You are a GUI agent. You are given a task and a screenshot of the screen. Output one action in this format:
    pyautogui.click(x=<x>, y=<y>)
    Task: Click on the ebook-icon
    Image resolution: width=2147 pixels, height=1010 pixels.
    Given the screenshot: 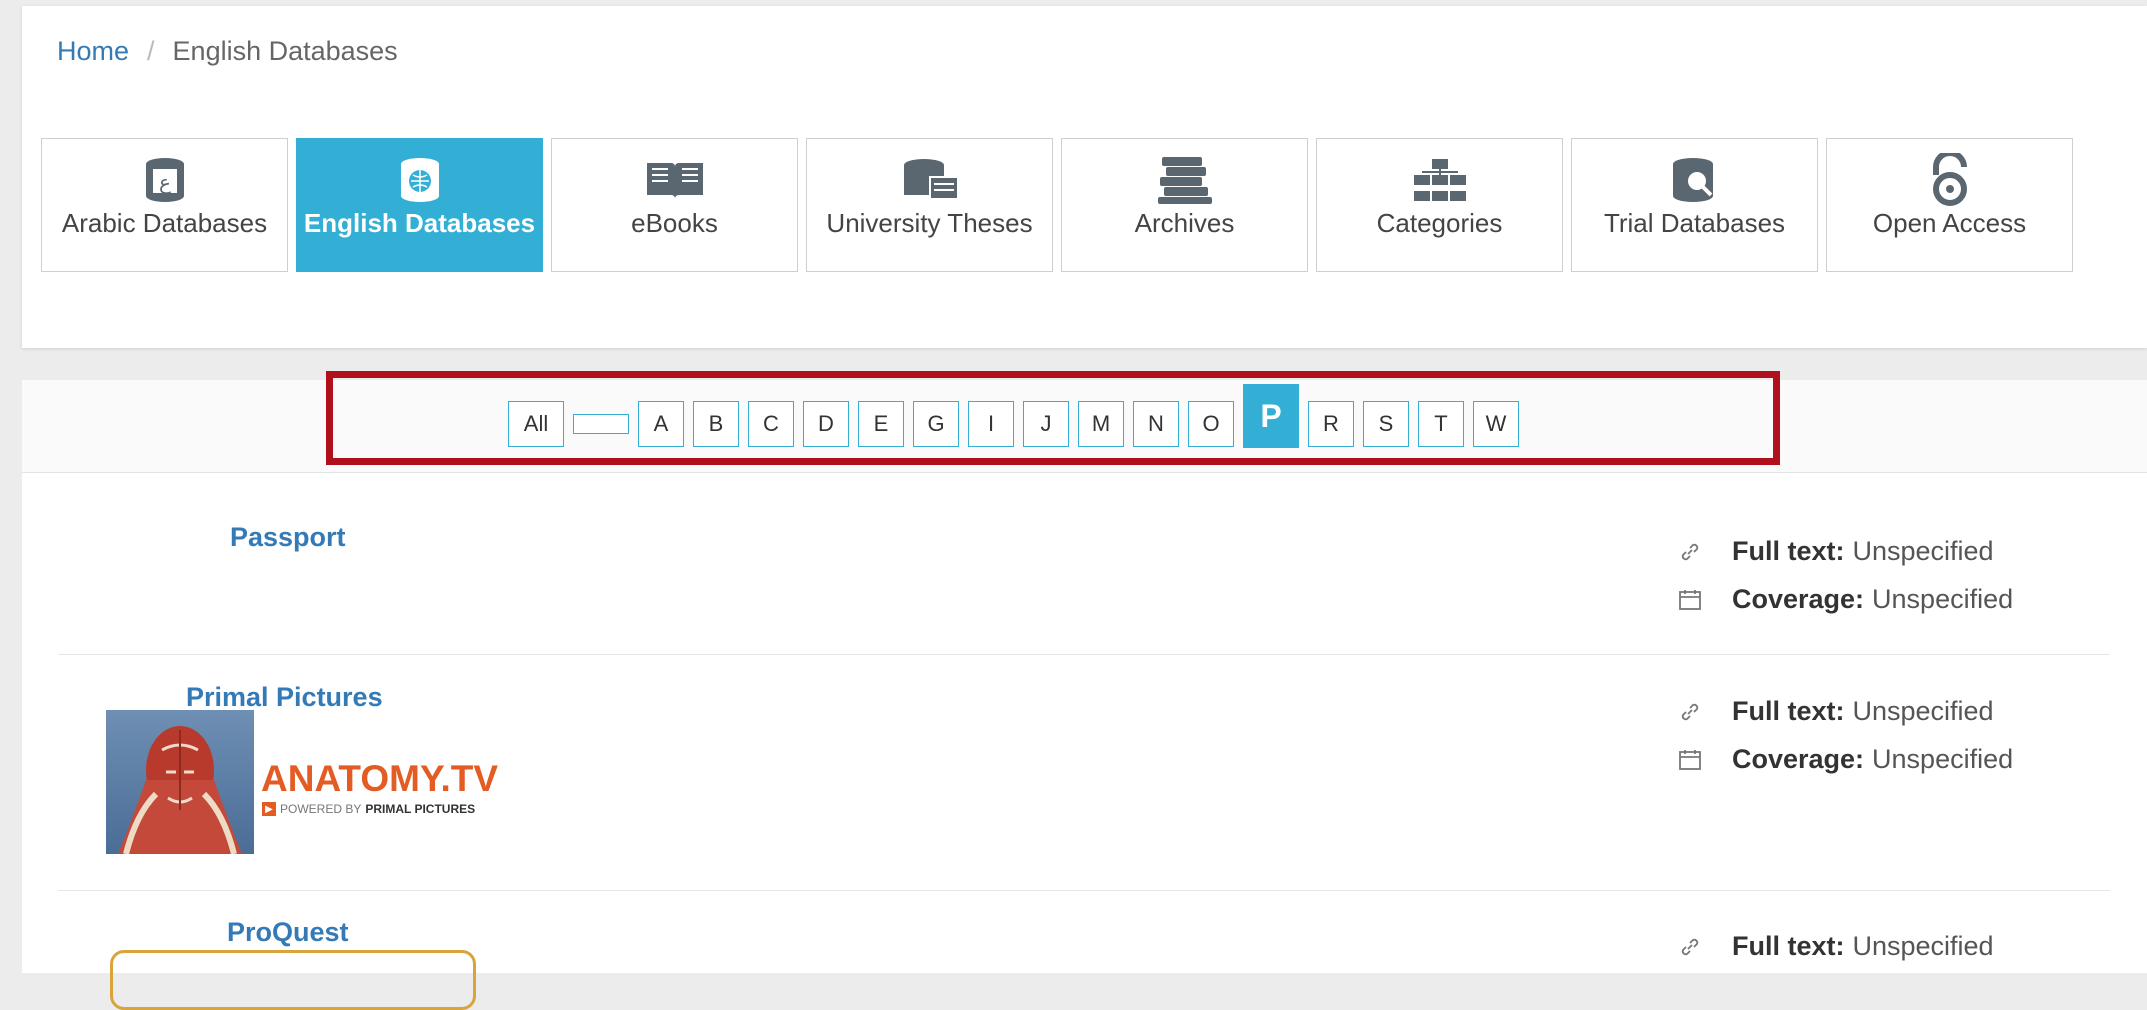 What is the action you would take?
    pyautogui.click(x=675, y=180)
    